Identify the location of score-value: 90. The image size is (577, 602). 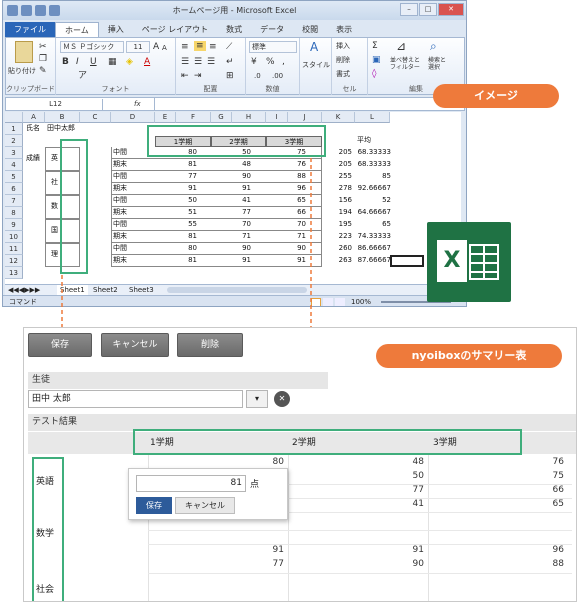
(356, 564).